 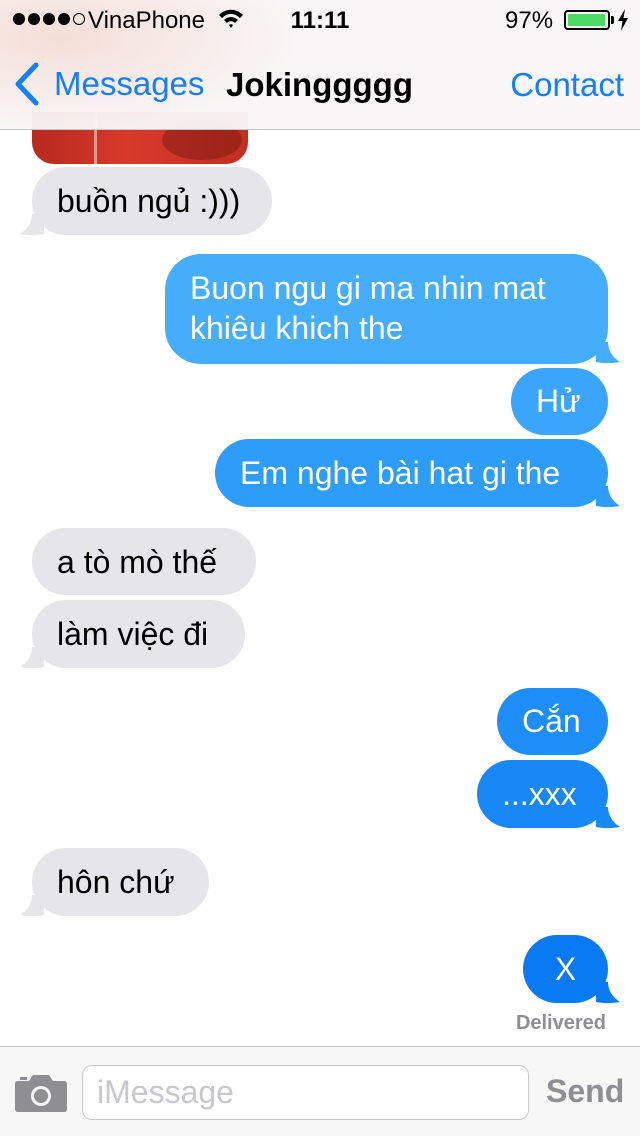 I want to click on message-bubble-outgoing: Em nghe bài hat gi the, so click(x=411, y=473).